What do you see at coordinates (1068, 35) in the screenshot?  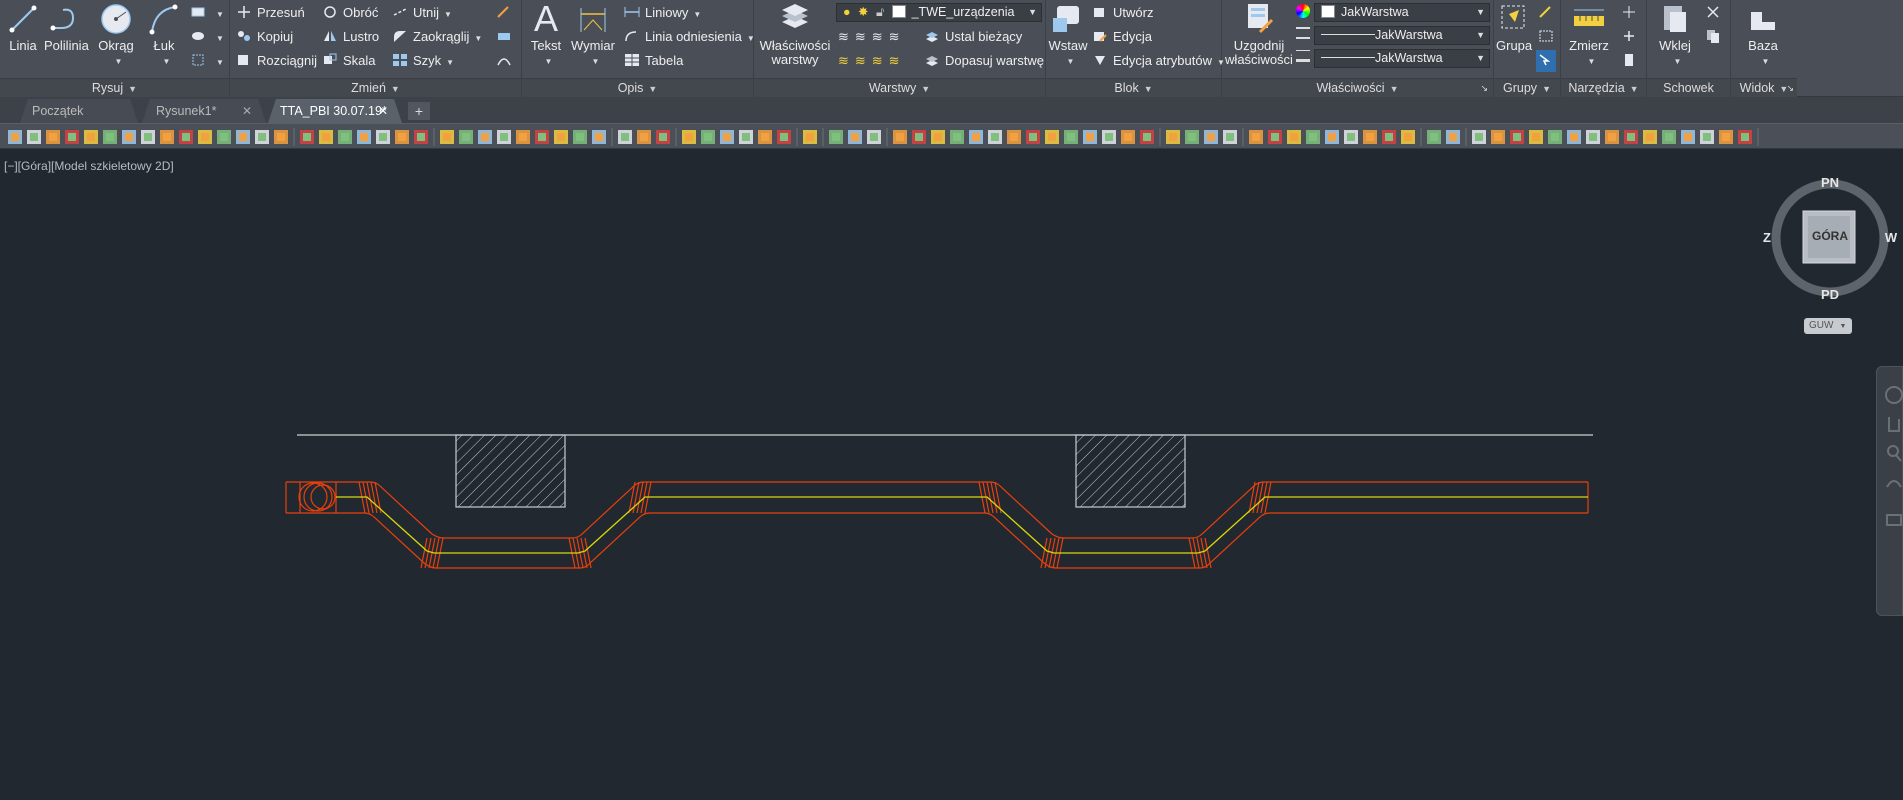 I see `insert-button: Wstaw ▼` at bounding box center [1068, 35].